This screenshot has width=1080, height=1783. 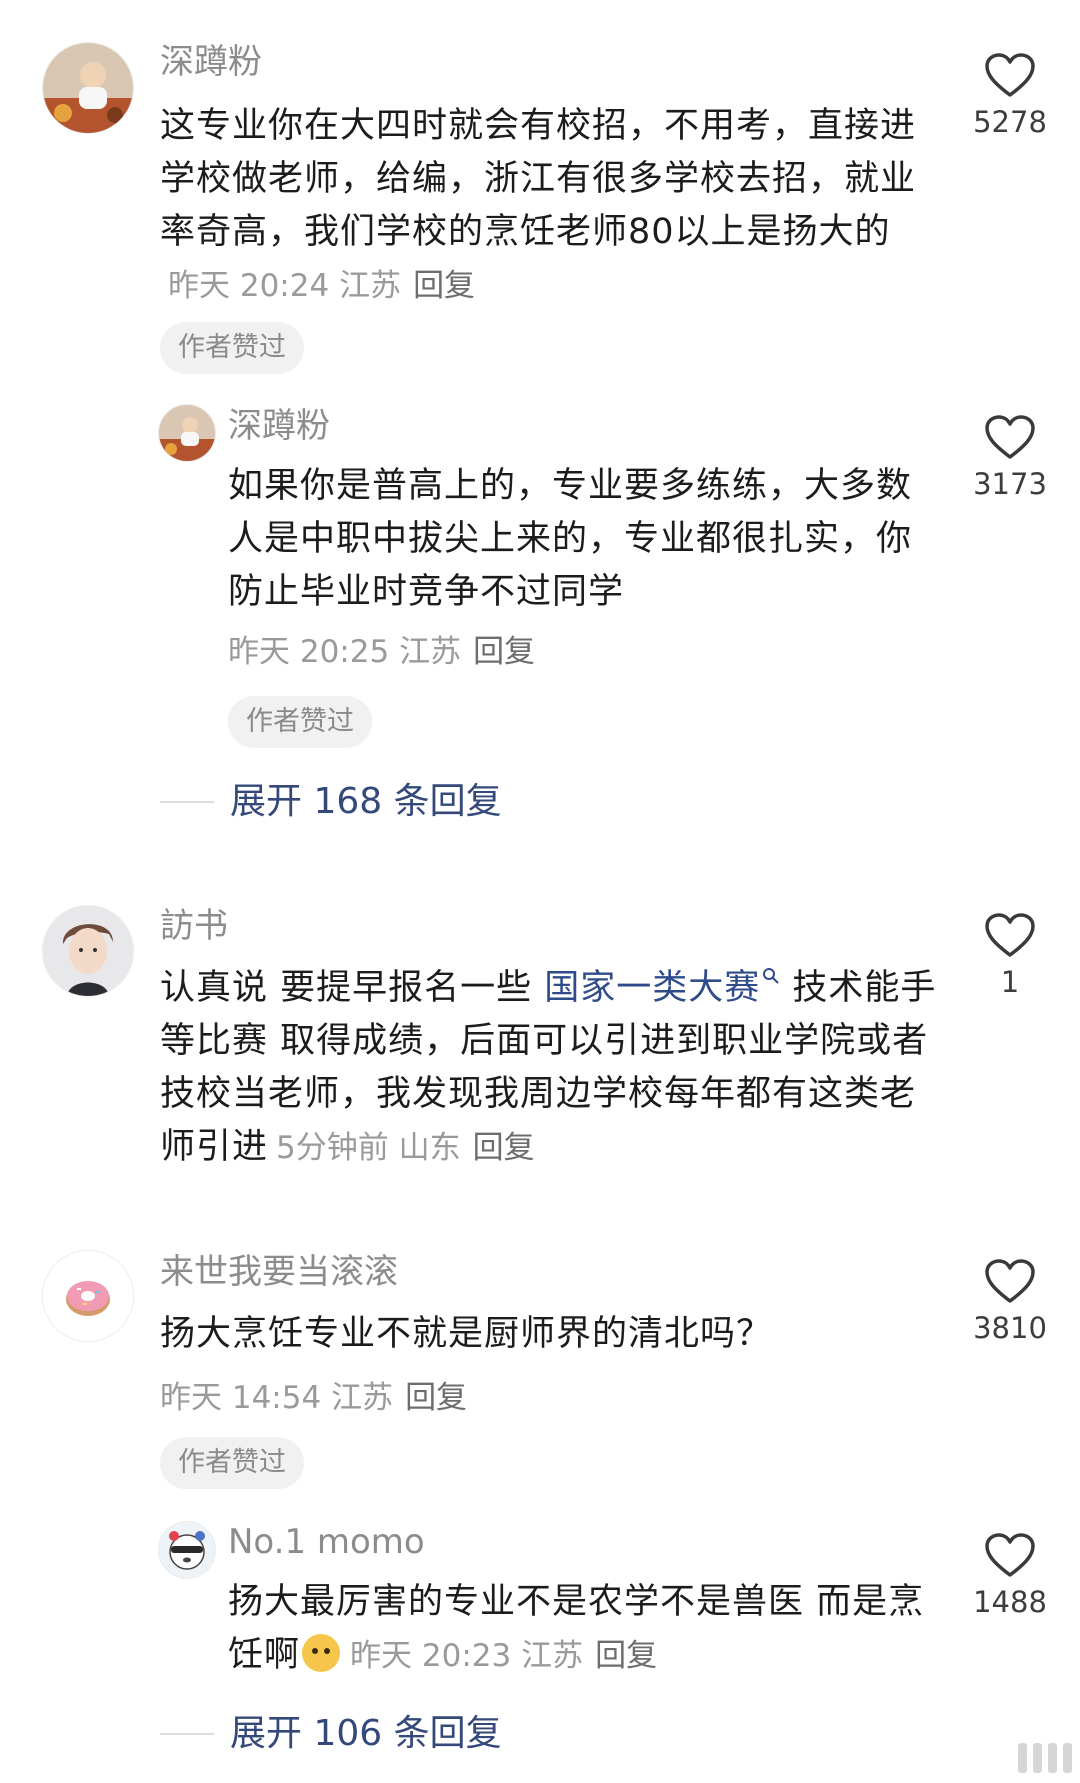 I want to click on reply-username: 深蹲粉, so click(x=279, y=426).